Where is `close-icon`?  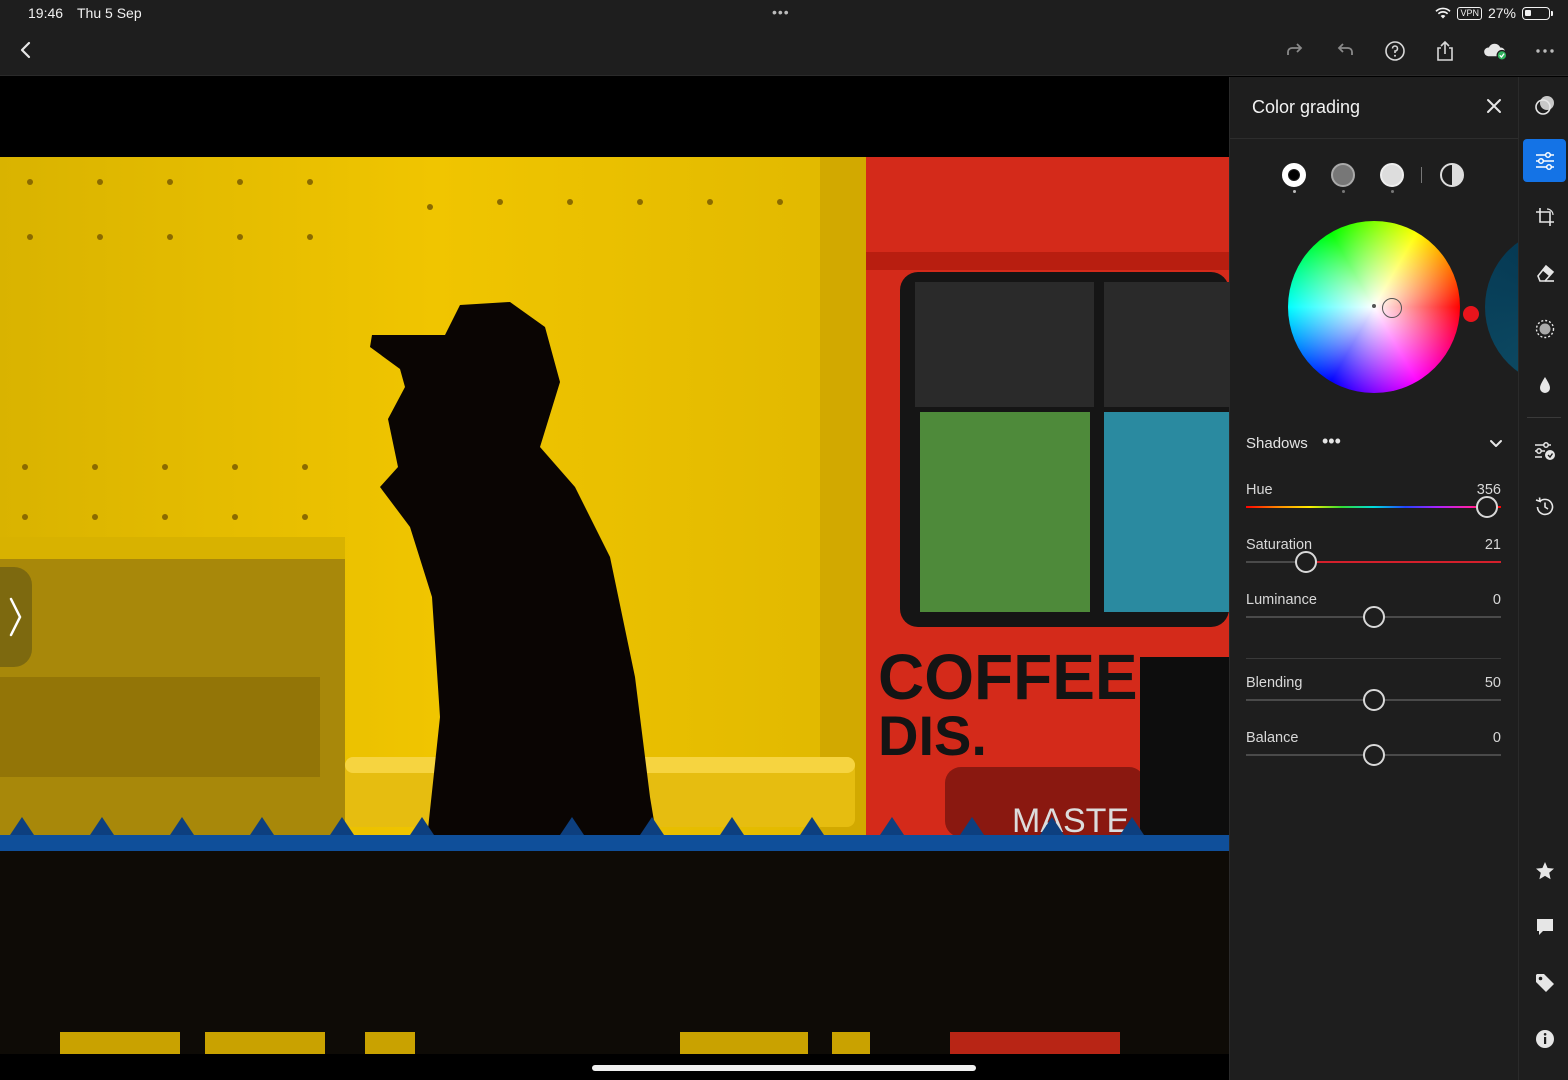
close-icon is located at coordinates (1494, 106).